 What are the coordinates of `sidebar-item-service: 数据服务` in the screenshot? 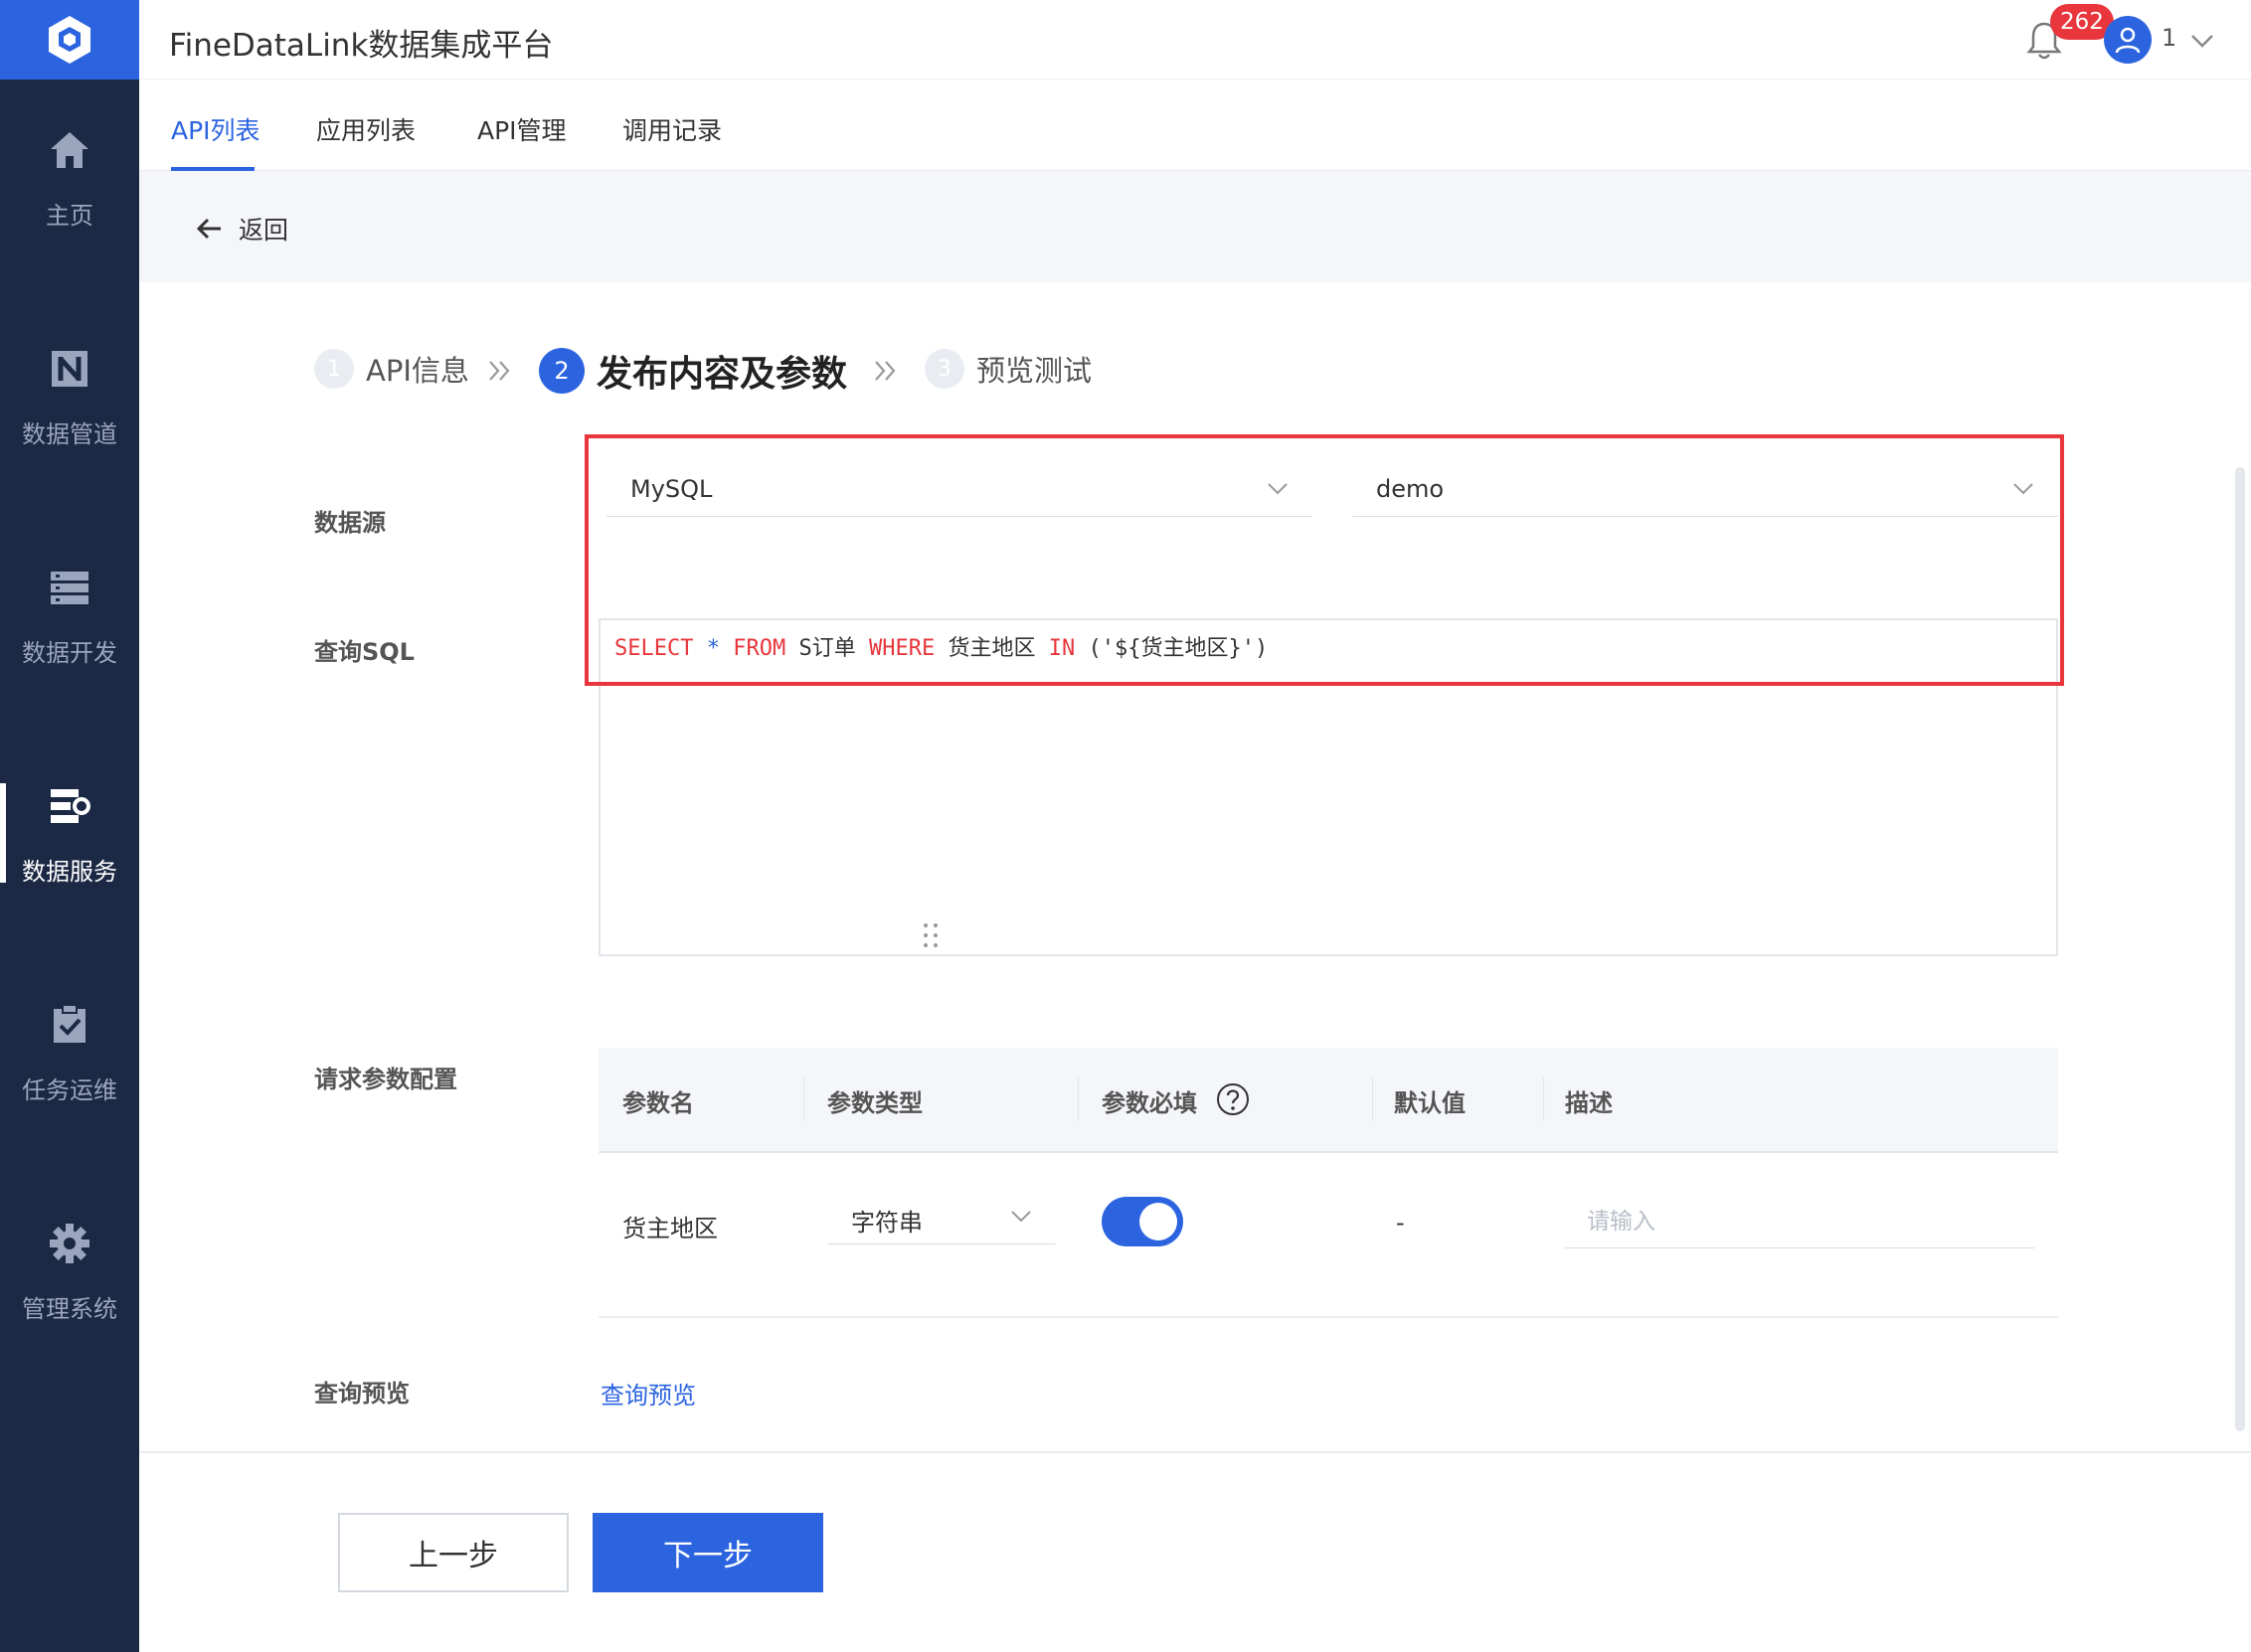 It's located at (69, 833).